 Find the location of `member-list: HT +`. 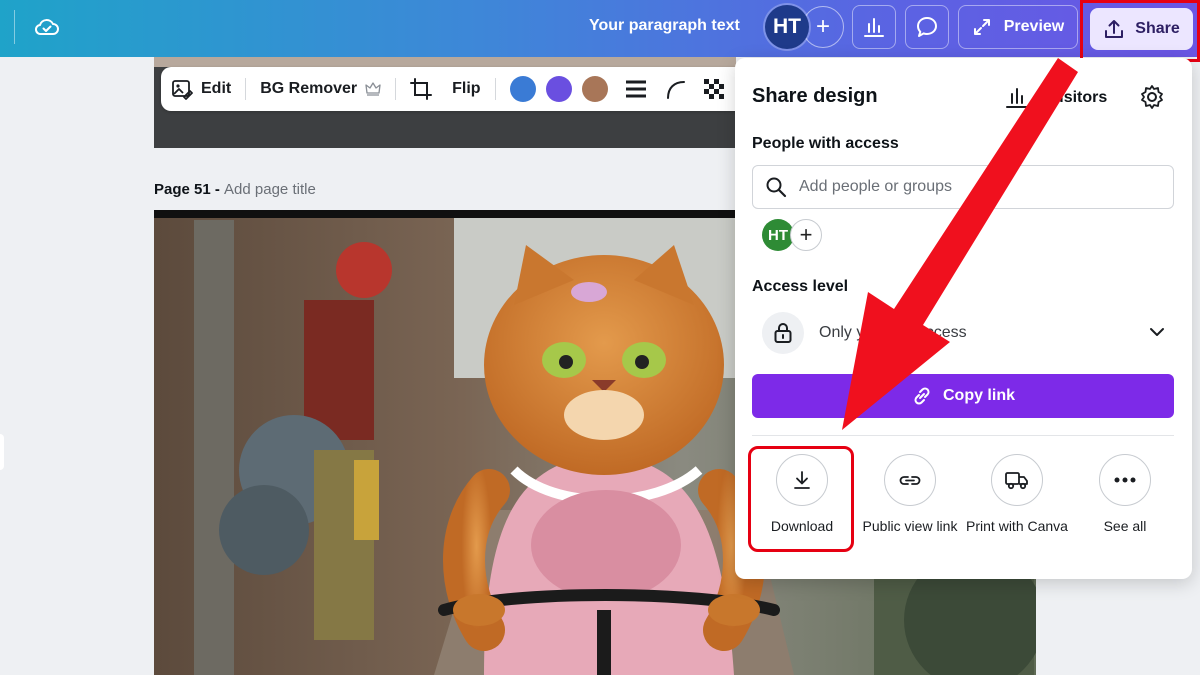

member-list: HT + is located at coordinates (792, 235).